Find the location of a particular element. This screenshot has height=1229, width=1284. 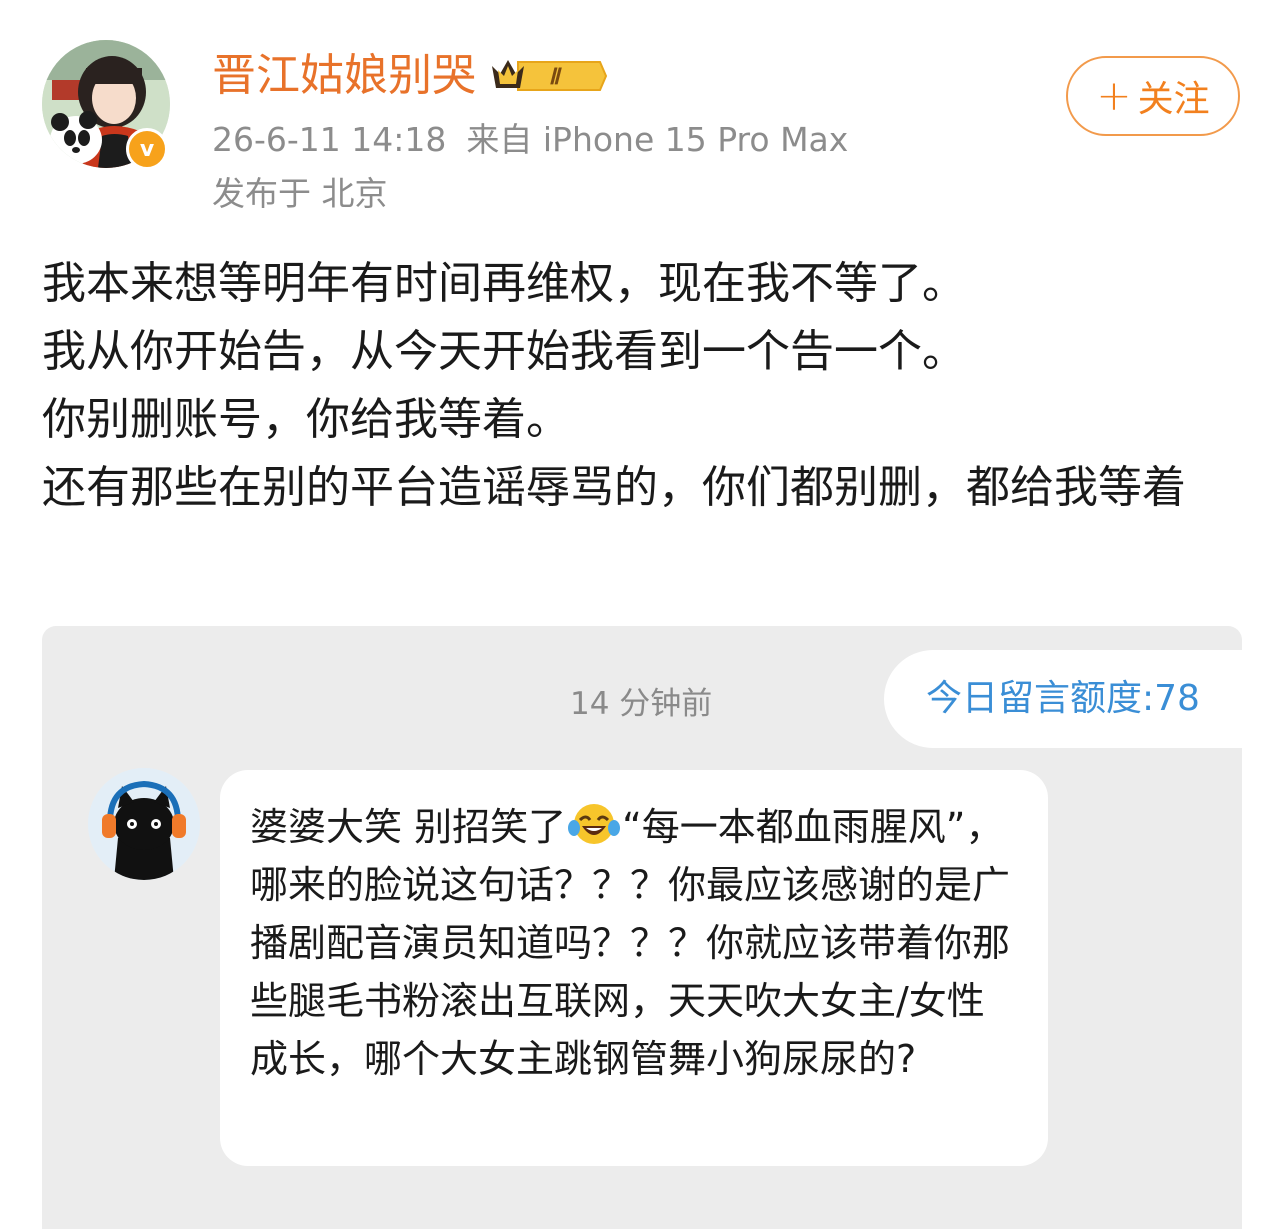

post-meta: 26-6-11 14:18 来自 iPhone 15 Pro Max is located at coordinates (530, 140).